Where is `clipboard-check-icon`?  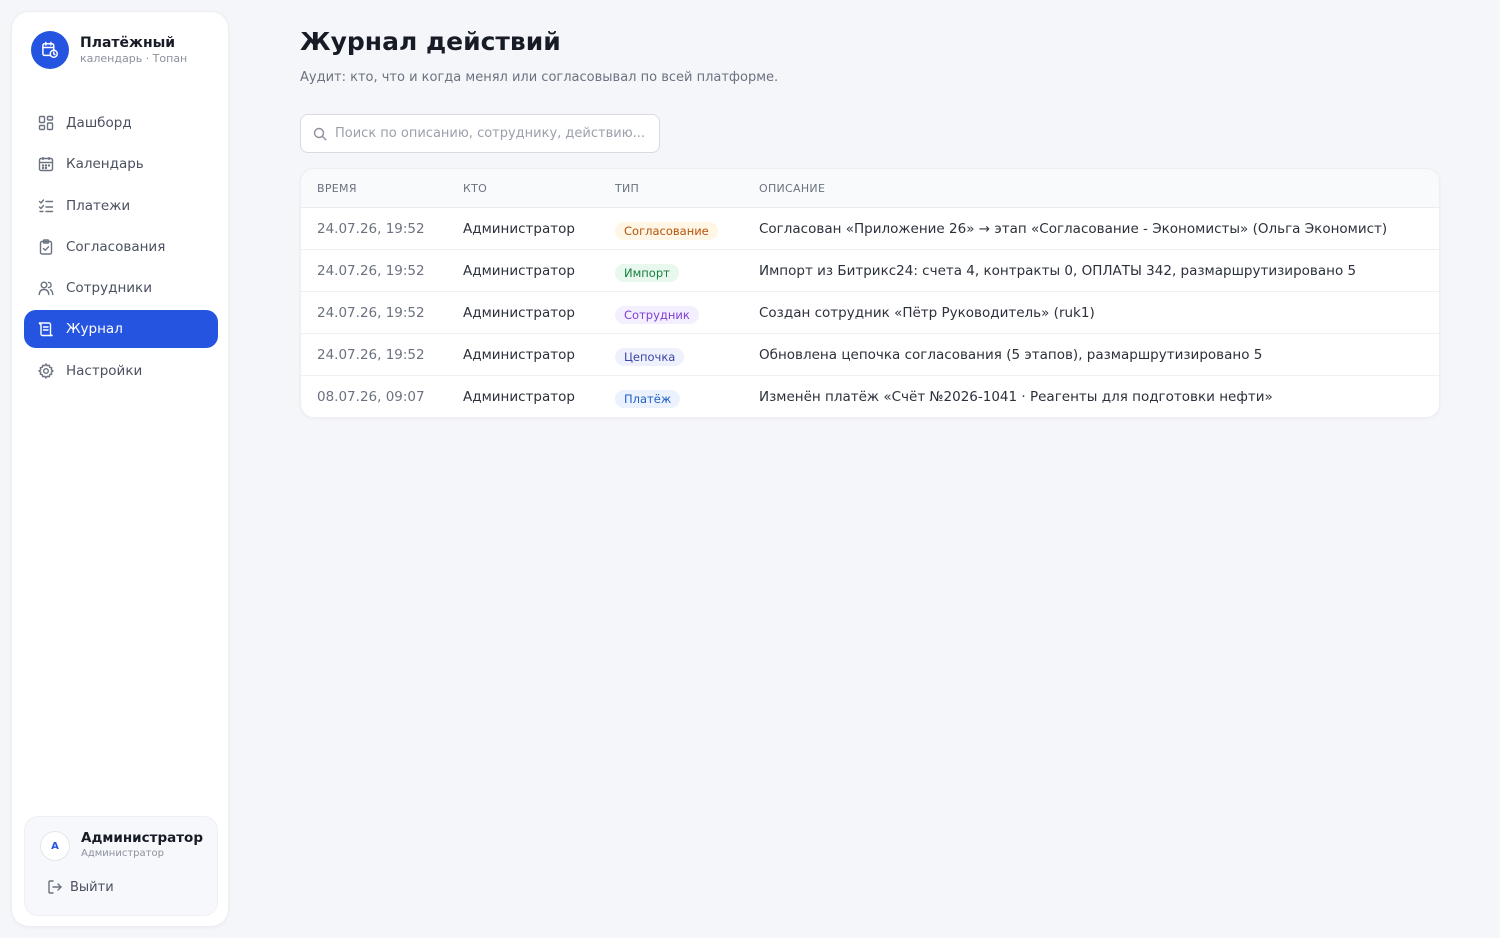 clipboard-check-icon is located at coordinates (46, 247).